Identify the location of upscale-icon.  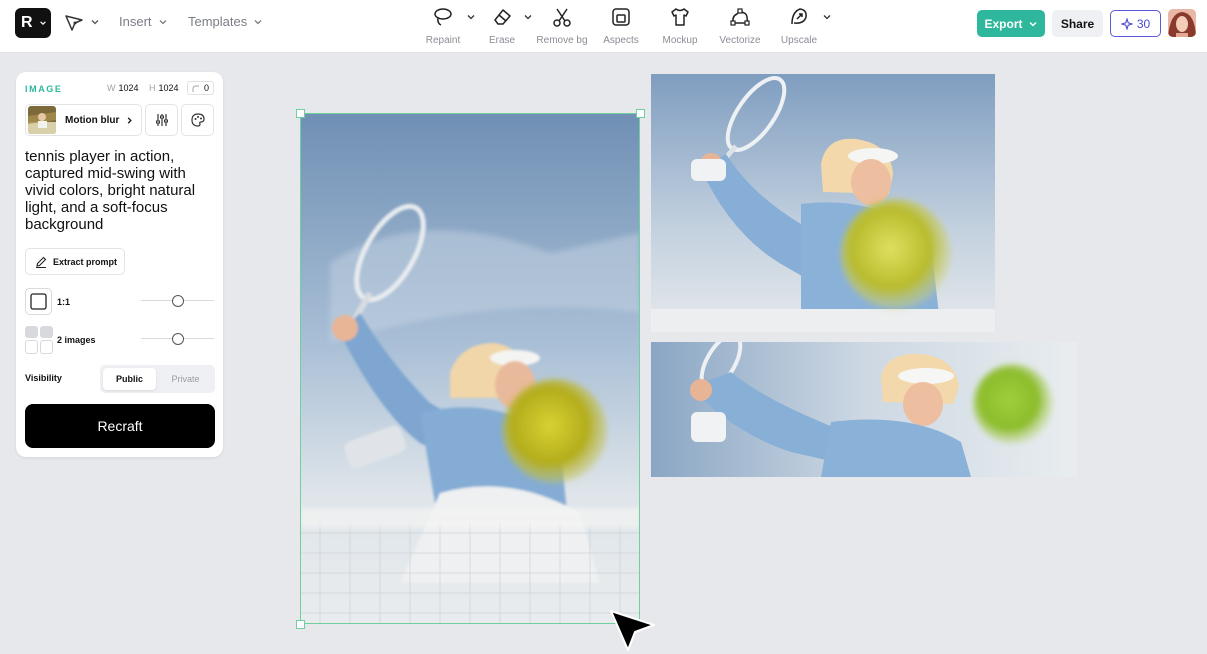
(799, 16).